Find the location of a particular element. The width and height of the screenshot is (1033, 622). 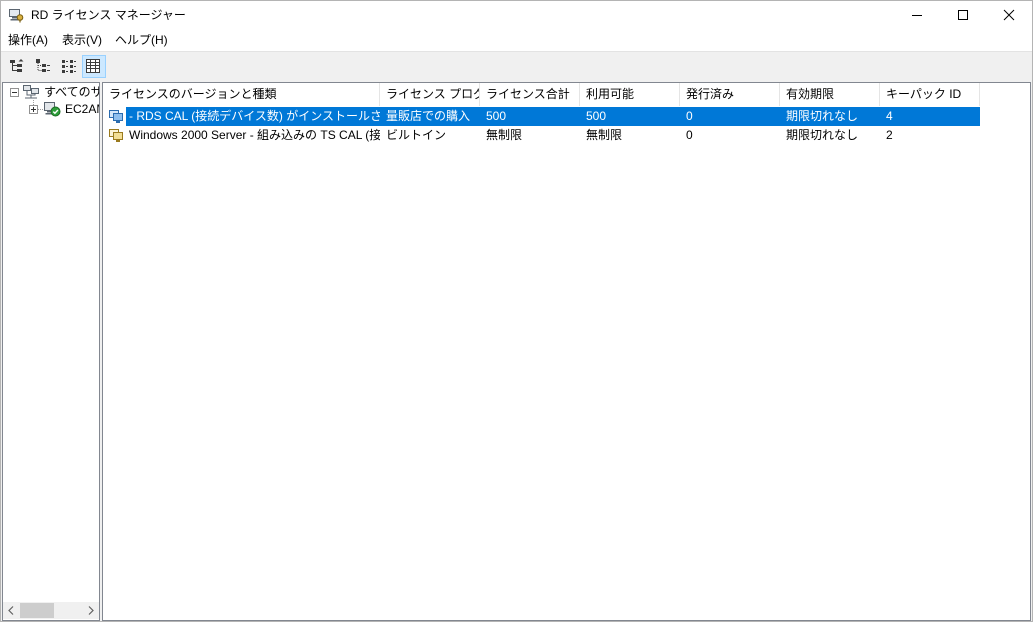

up-one-level-button is located at coordinates (18, 66).